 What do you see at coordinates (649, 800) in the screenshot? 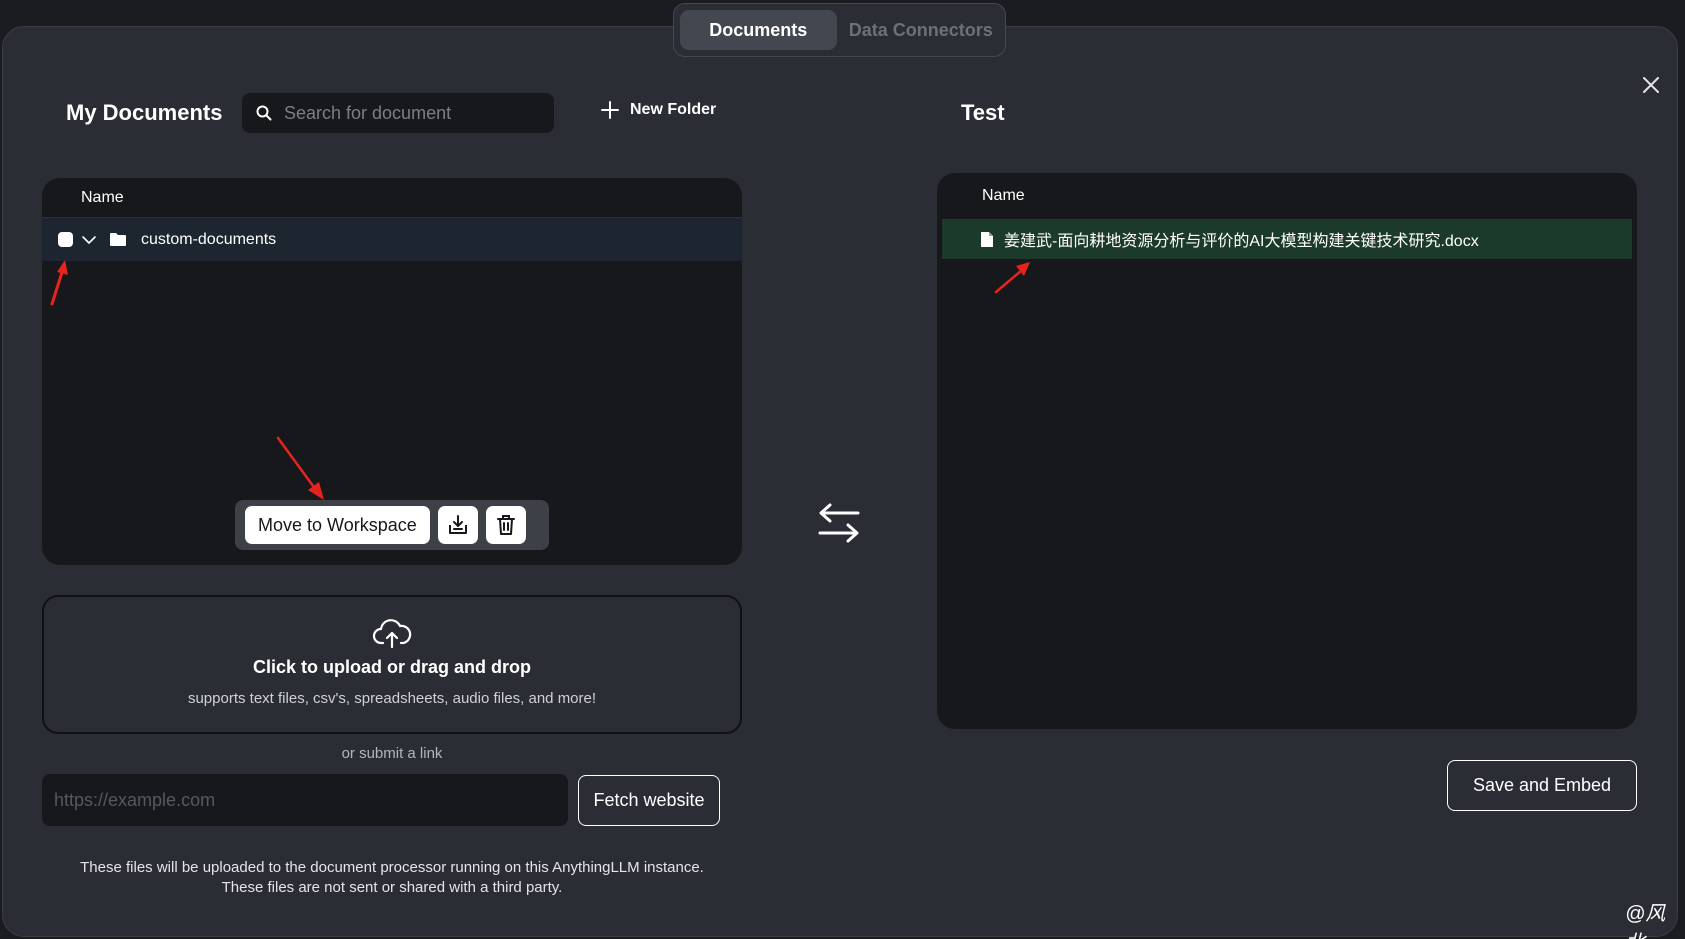
I see `fetch-website-button: Fetch website` at bounding box center [649, 800].